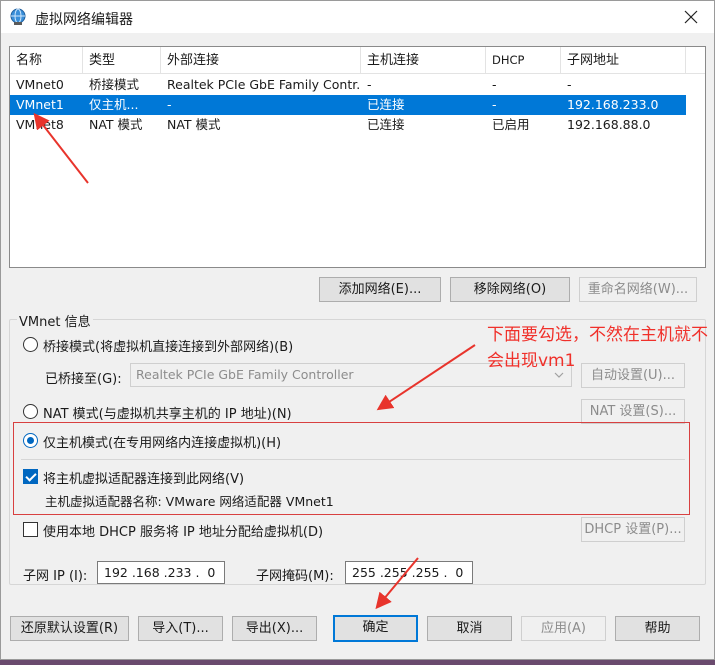 The height and width of the screenshot is (665, 715). What do you see at coordinates (357, 17) in the screenshot?
I see `title-bar: 虚拟网络编辑器` at bounding box center [357, 17].